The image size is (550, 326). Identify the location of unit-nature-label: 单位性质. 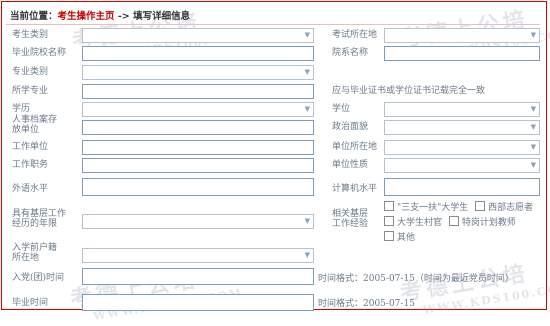
(350, 165).